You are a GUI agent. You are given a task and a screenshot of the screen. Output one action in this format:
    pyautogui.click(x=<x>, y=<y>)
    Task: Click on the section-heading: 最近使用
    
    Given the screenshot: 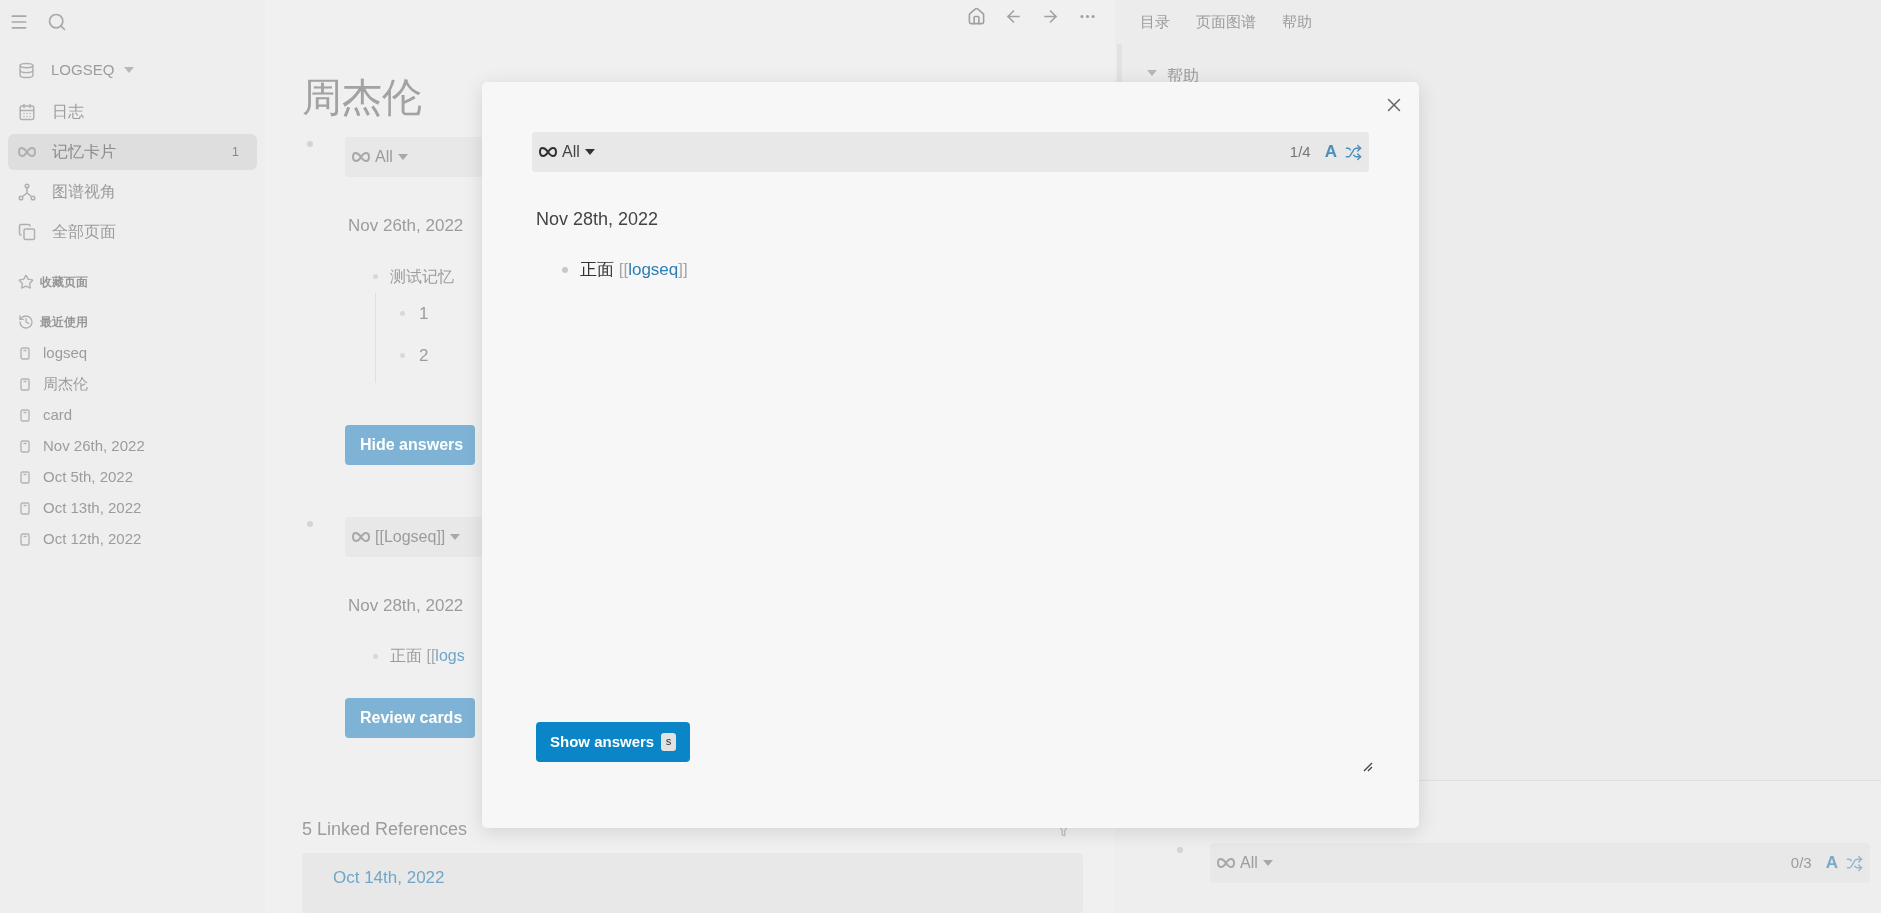 What is the action you would take?
    pyautogui.click(x=64, y=322)
    